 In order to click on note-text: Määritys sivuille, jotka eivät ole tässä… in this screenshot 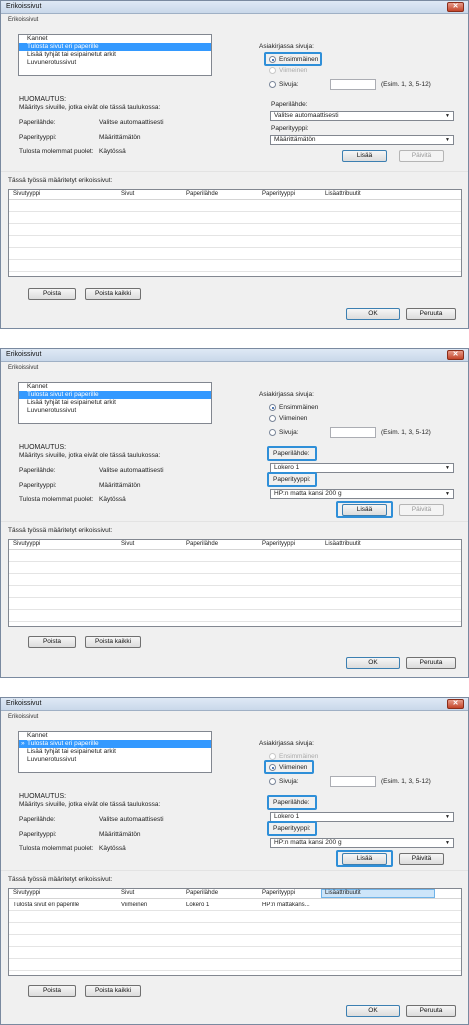, I will do `click(90, 804)`.